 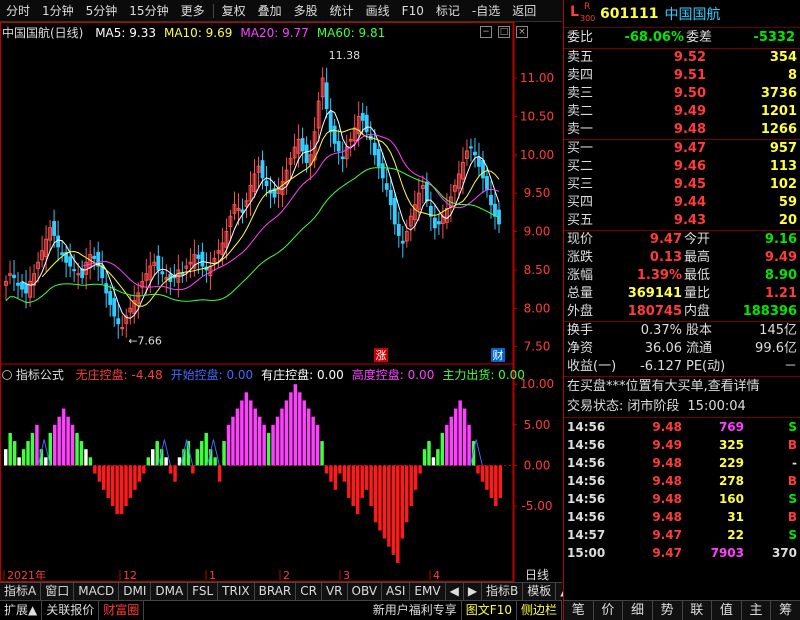 What do you see at coordinates (122, 610) in the screenshot?
I see `status-tab: 财富圈` at bounding box center [122, 610].